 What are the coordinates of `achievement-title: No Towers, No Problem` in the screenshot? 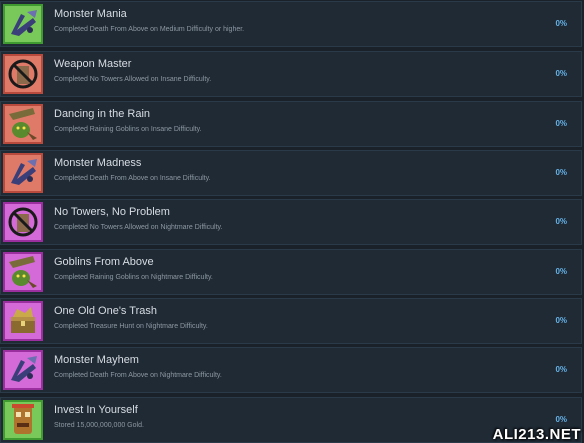 It's located at (112, 212).